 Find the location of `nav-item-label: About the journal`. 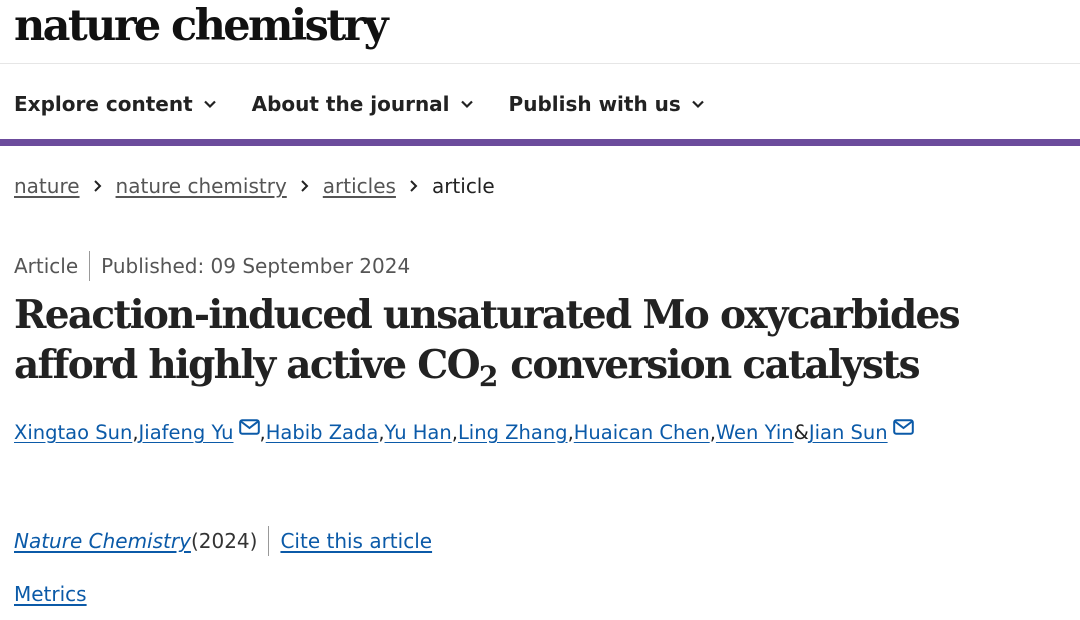

nav-item-label: About the journal is located at coordinates (350, 104).